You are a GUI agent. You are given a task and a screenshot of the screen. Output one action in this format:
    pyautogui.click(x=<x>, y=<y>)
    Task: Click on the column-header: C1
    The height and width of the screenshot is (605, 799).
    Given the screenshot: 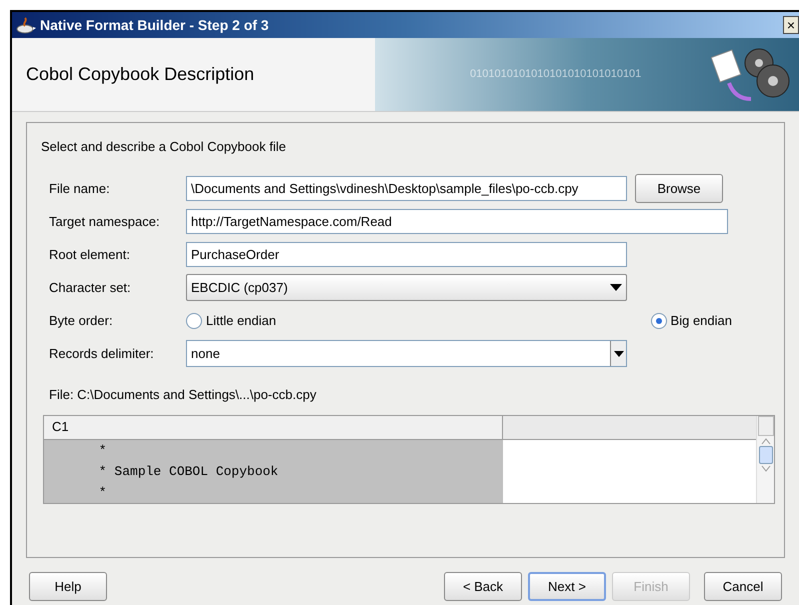 What is the action you would take?
    pyautogui.click(x=273, y=427)
    